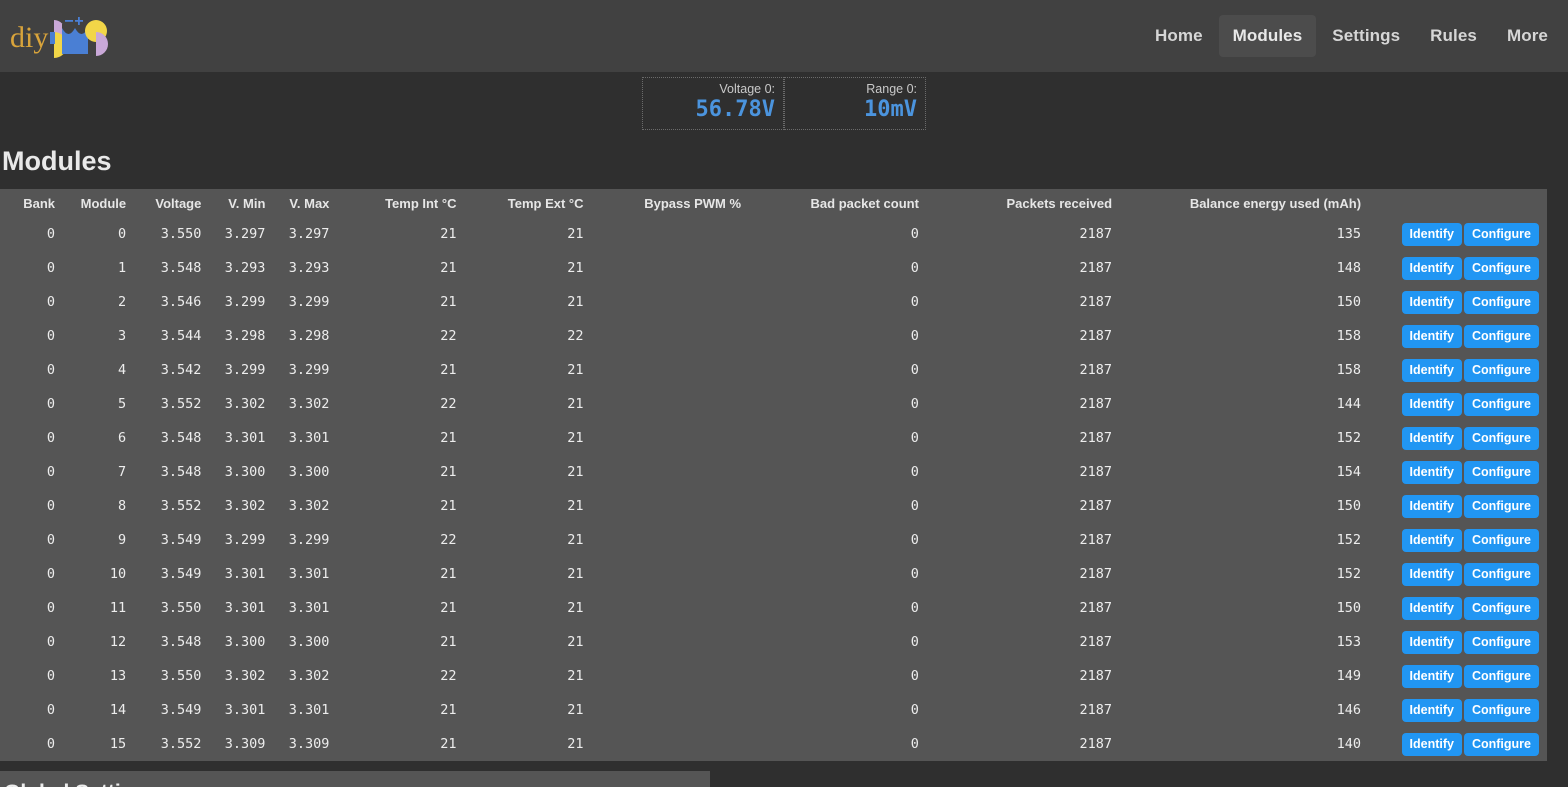 The height and width of the screenshot is (787, 1568). What do you see at coordinates (1267, 36) in the screenshot?
I see `nav-item-modules: Modules` at bounding box center [1267, 36].